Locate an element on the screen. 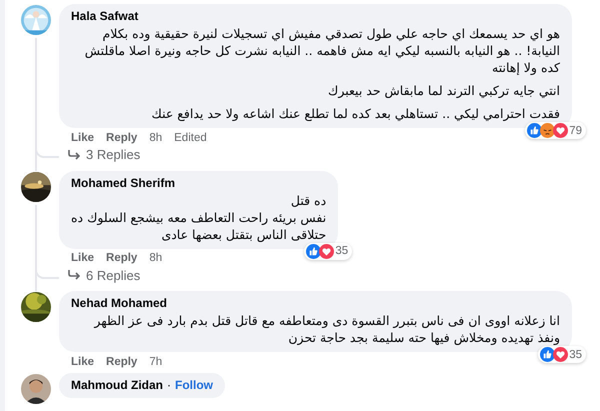  follow-link: Follow is located at coordinates (194, 385).